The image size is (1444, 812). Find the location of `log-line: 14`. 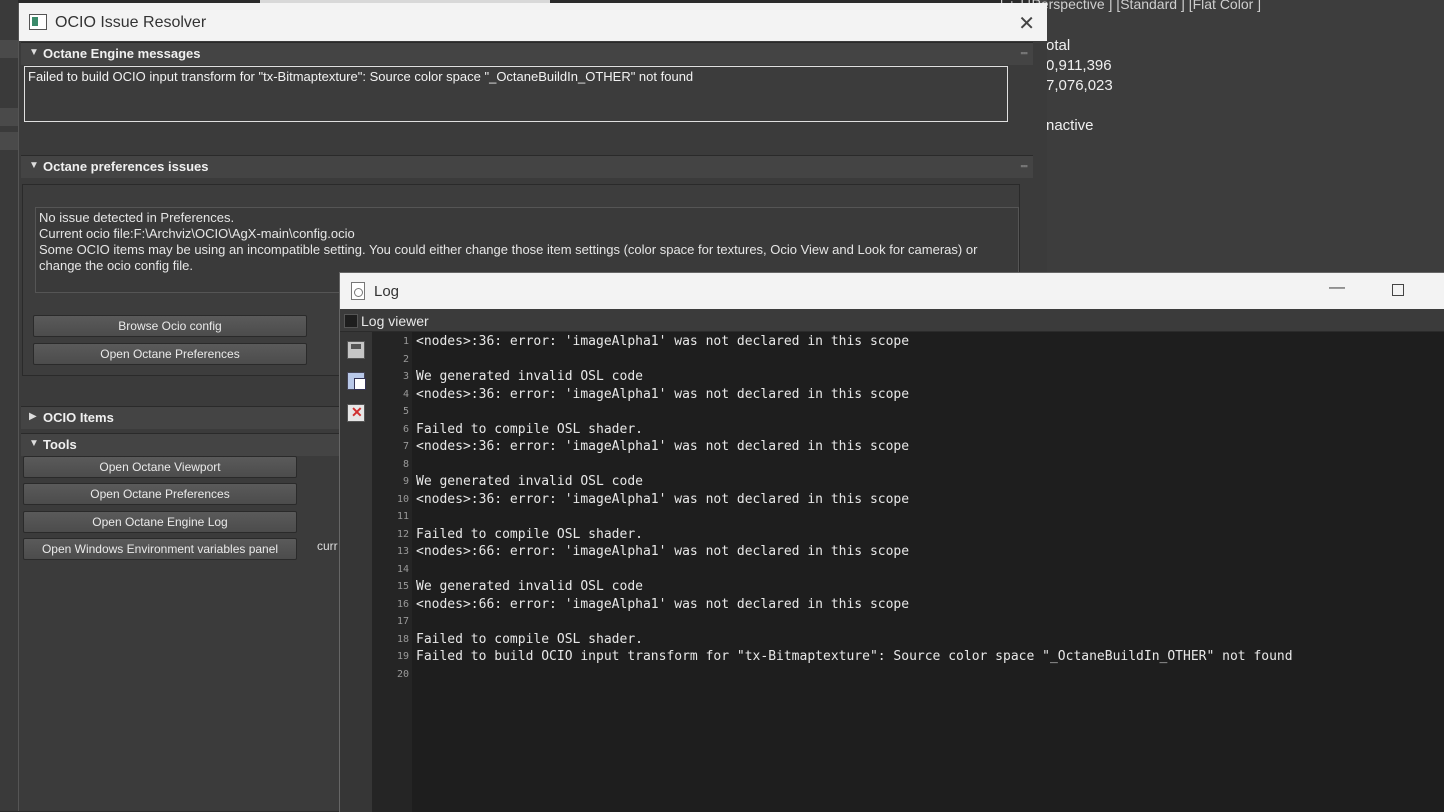

log-line: 14 is located at coordinates (907, 570).